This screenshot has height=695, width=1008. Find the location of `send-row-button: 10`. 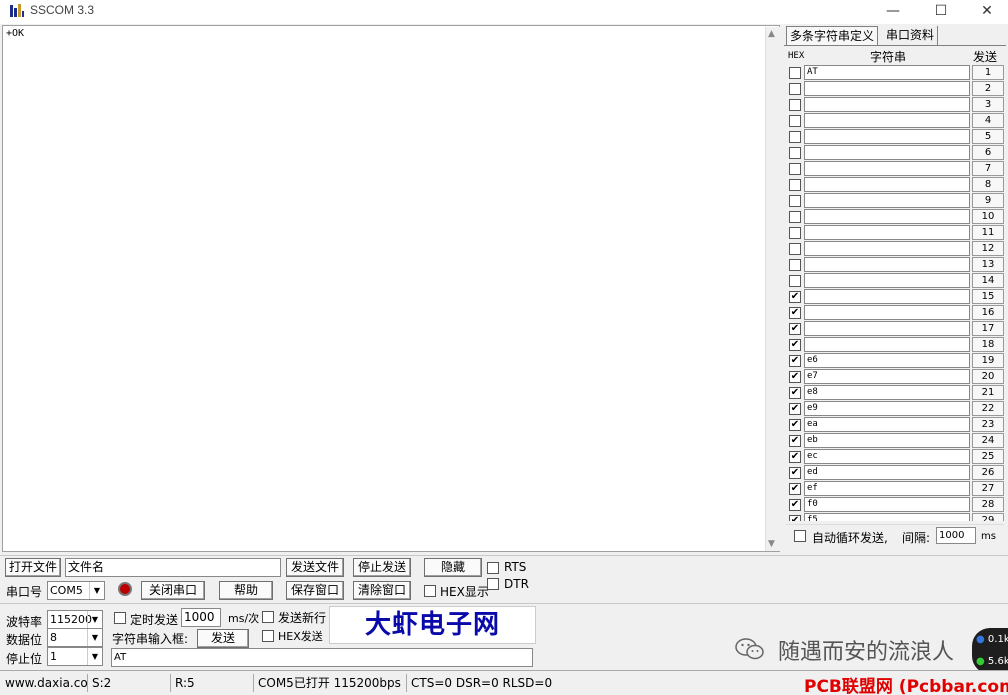

send-row-button: 10 is located at coordinates (988, 216).